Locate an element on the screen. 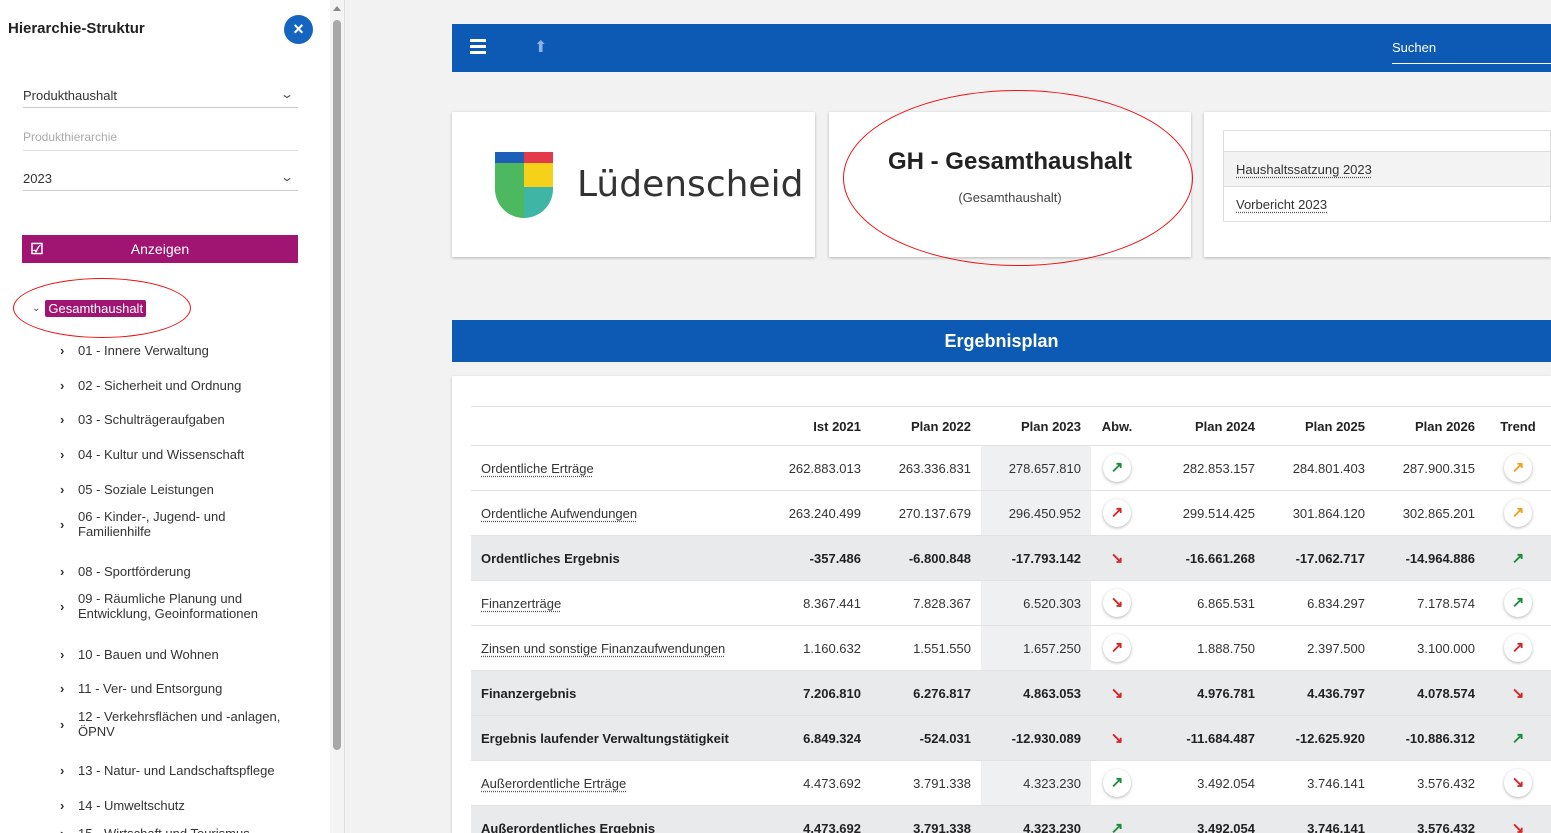 The image size is (1551, 833). row-label: Ordentliche Erträge is located at coordinates (537, 468).